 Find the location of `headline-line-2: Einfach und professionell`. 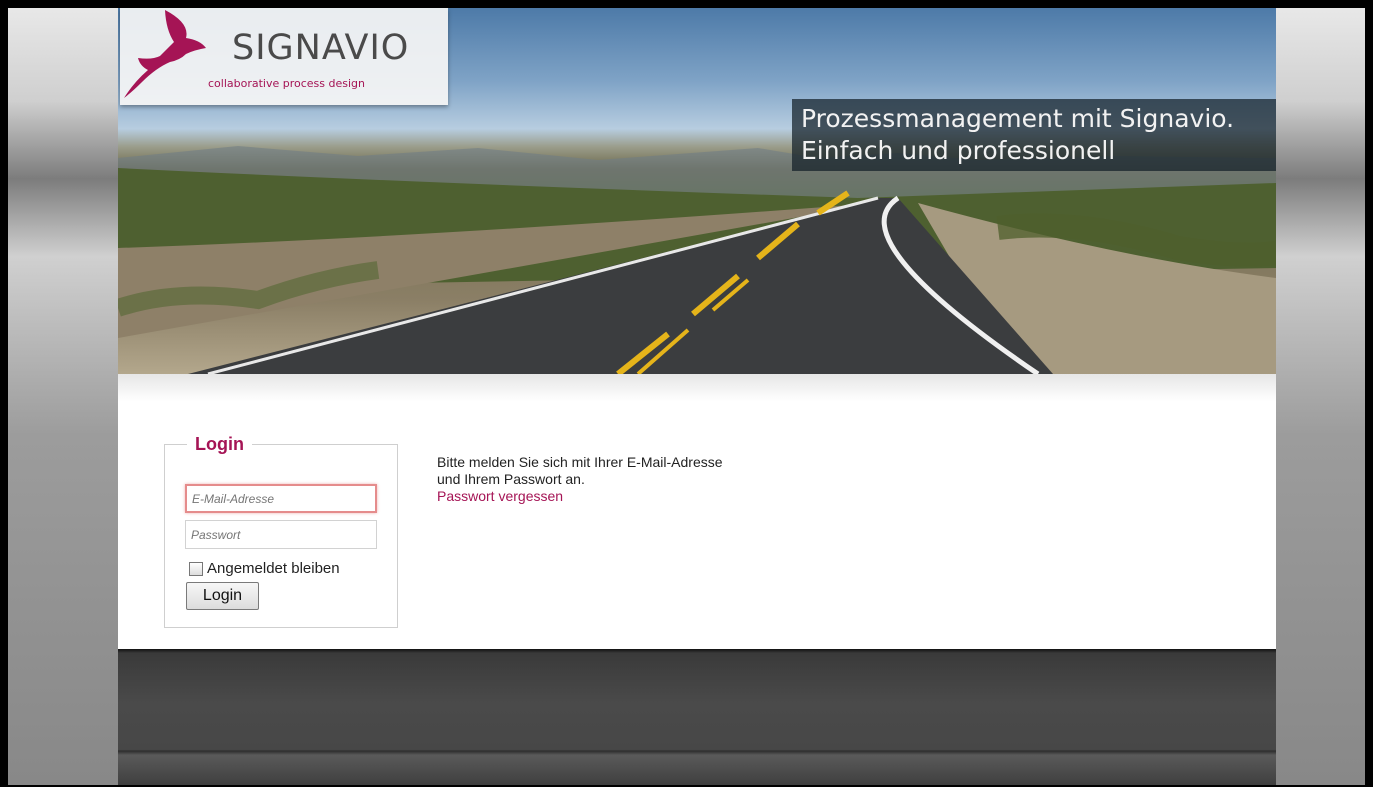

headline-line-2: Einfach und professionell is located at coordinates (958, 150).